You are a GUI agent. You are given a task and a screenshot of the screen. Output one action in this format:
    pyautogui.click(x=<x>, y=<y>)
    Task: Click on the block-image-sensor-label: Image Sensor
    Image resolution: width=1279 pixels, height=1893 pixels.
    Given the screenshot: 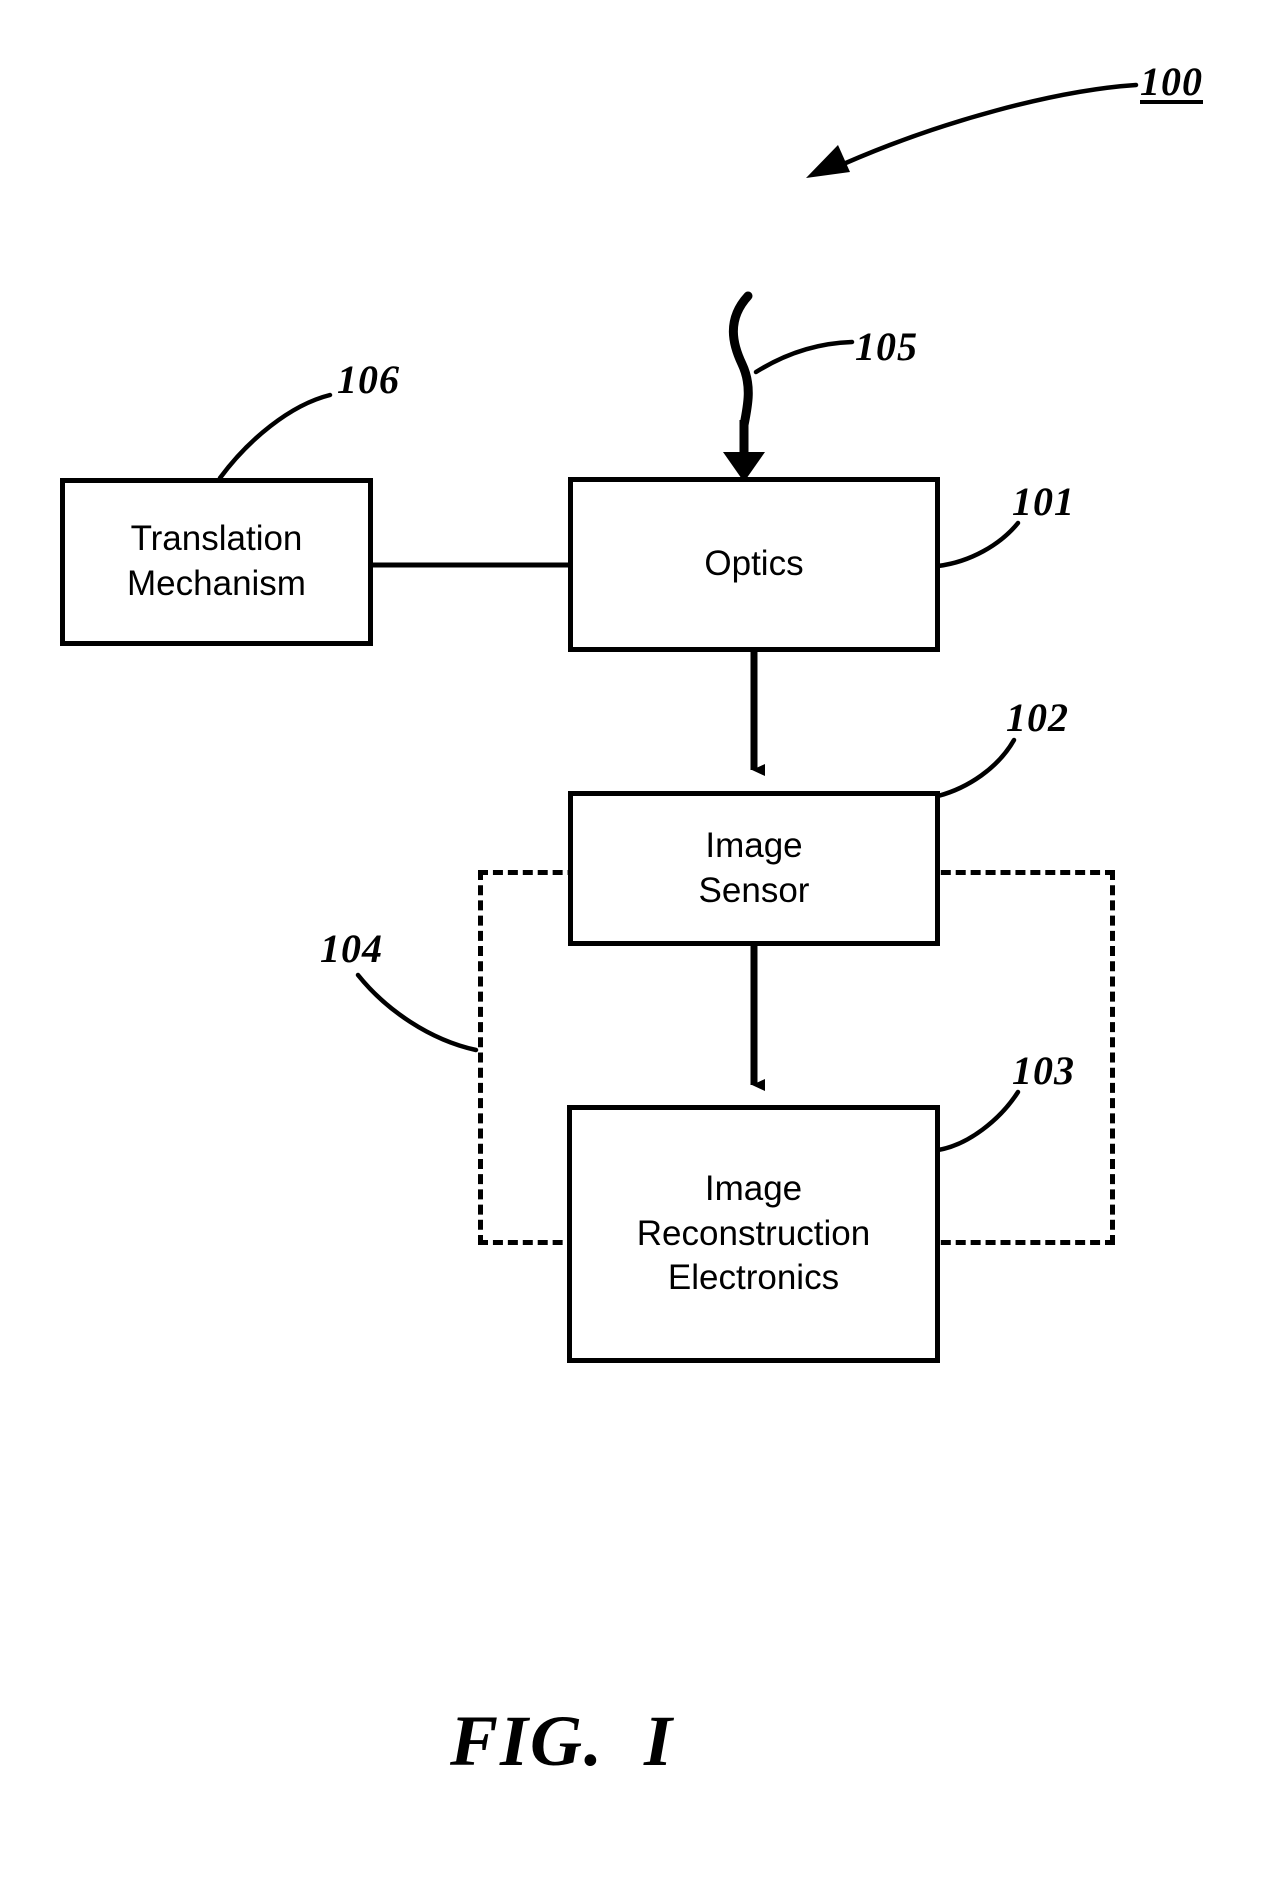 What is the action you would take?
    pyautogui.click(x=754, y=867)
    